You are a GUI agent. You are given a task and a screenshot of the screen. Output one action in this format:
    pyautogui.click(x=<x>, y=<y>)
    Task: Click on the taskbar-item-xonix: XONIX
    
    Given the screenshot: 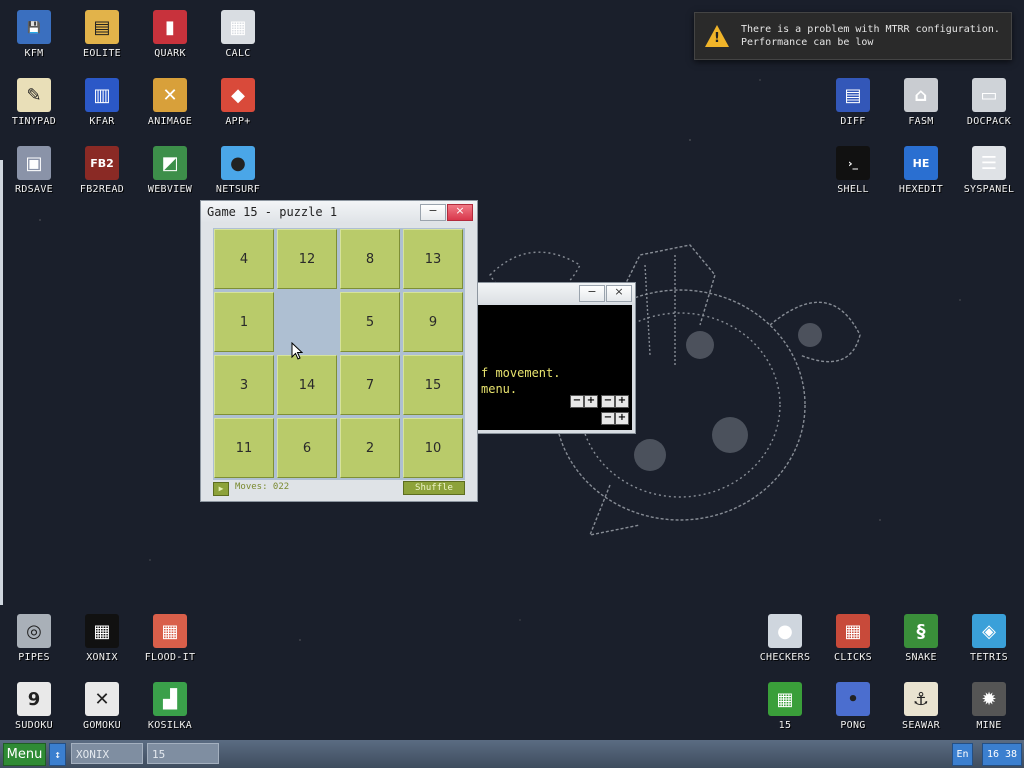 What is the action you would take?
    pyautogui.click(x=107, y=753)
    